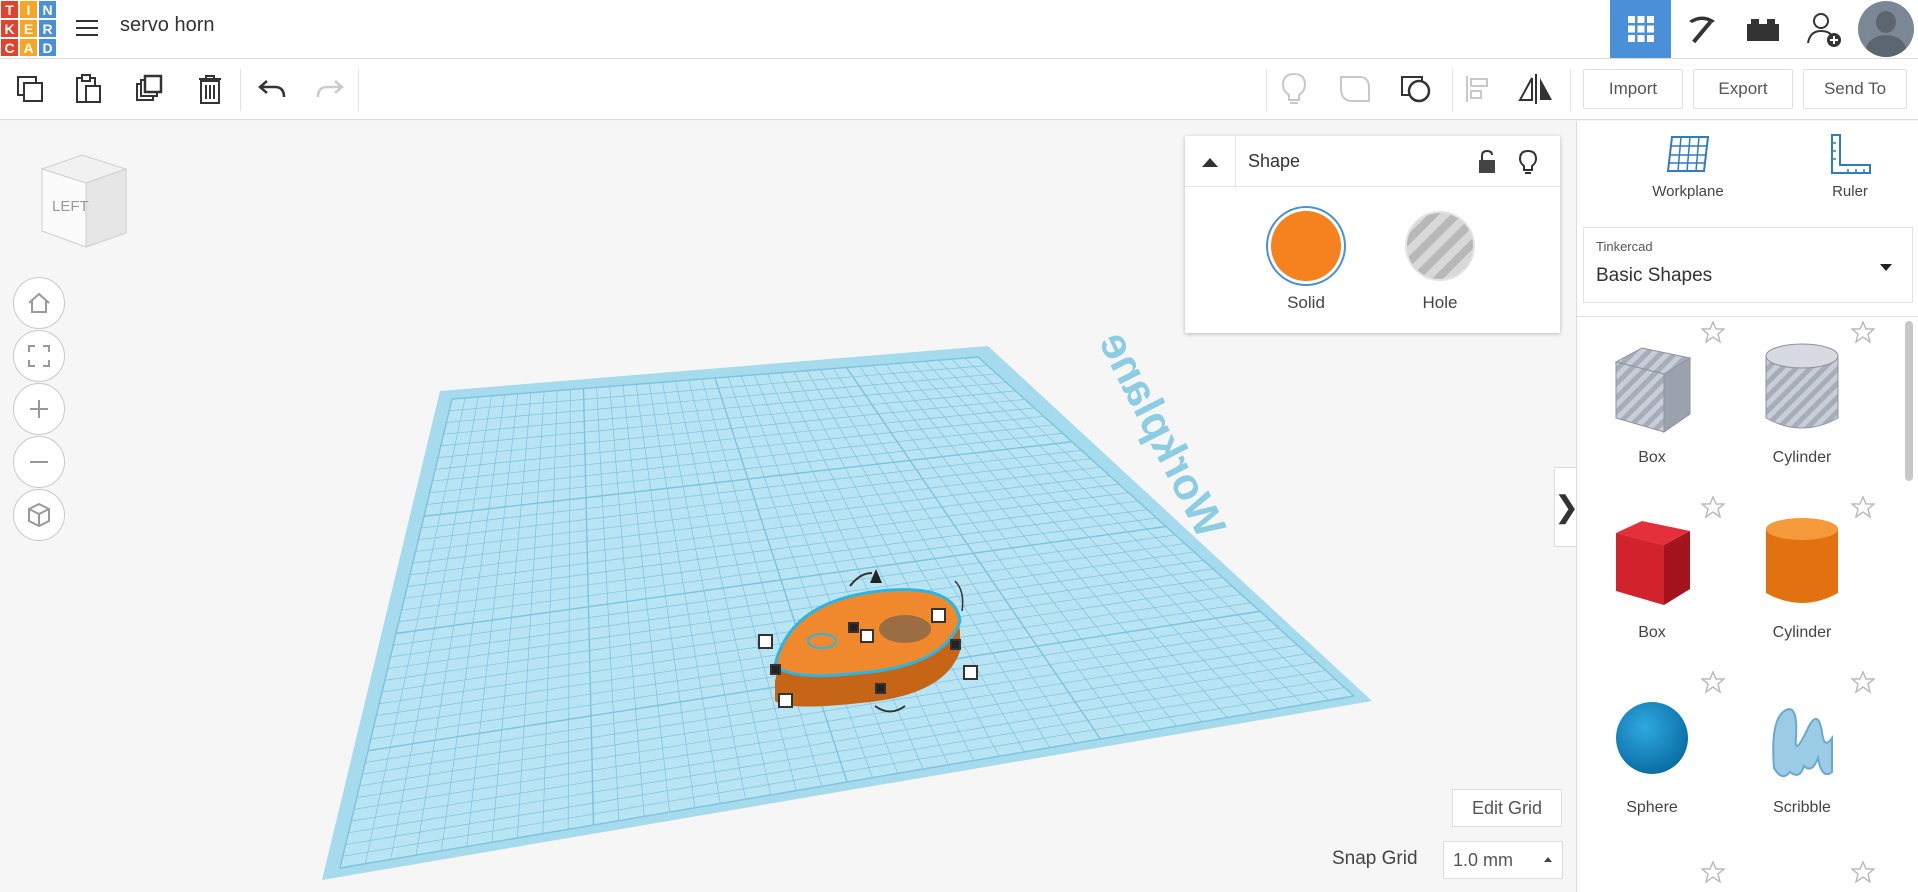 This screenshot has width=1918, height=892. What do you see at coordinates (28, 9) in the screenshot?
I see `logo-letter: I` at bounding box center [28, 9].